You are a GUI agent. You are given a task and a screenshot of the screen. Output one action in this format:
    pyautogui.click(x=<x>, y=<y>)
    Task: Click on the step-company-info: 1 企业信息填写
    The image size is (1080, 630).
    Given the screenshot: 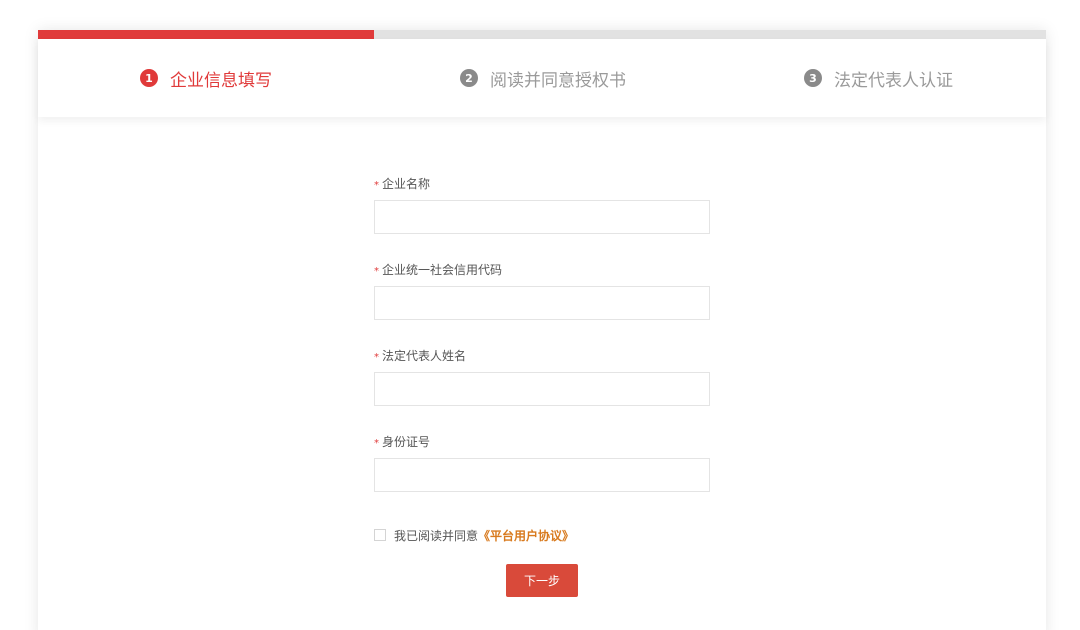 What is the action you would take?
    pyautogui.click(x=206, y=78)
    